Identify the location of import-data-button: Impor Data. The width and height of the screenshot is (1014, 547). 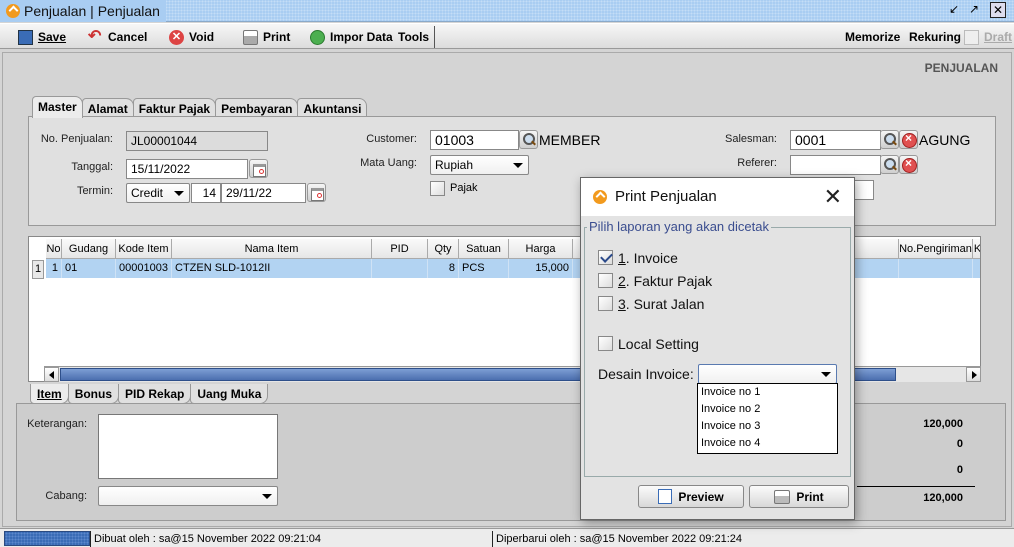
(351, 37).